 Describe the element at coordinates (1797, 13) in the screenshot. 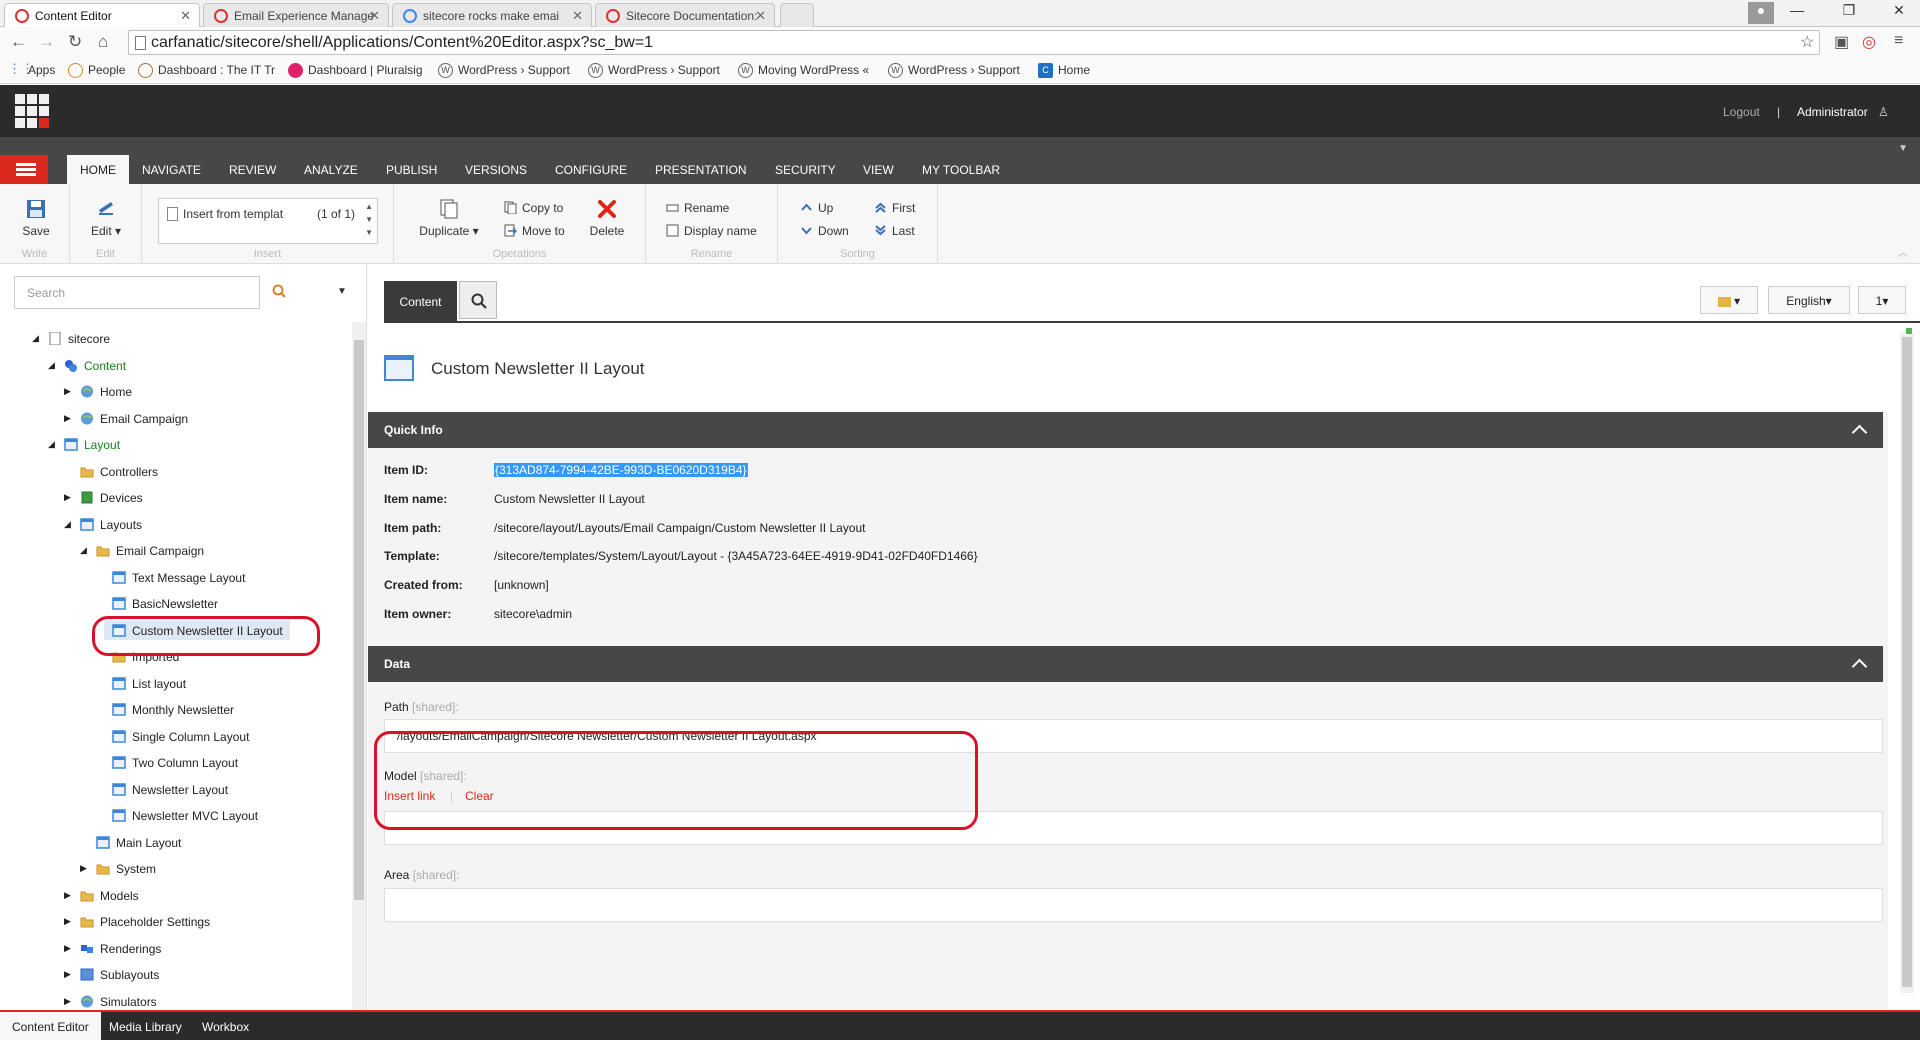

I see `minimize-button: —` at that location.